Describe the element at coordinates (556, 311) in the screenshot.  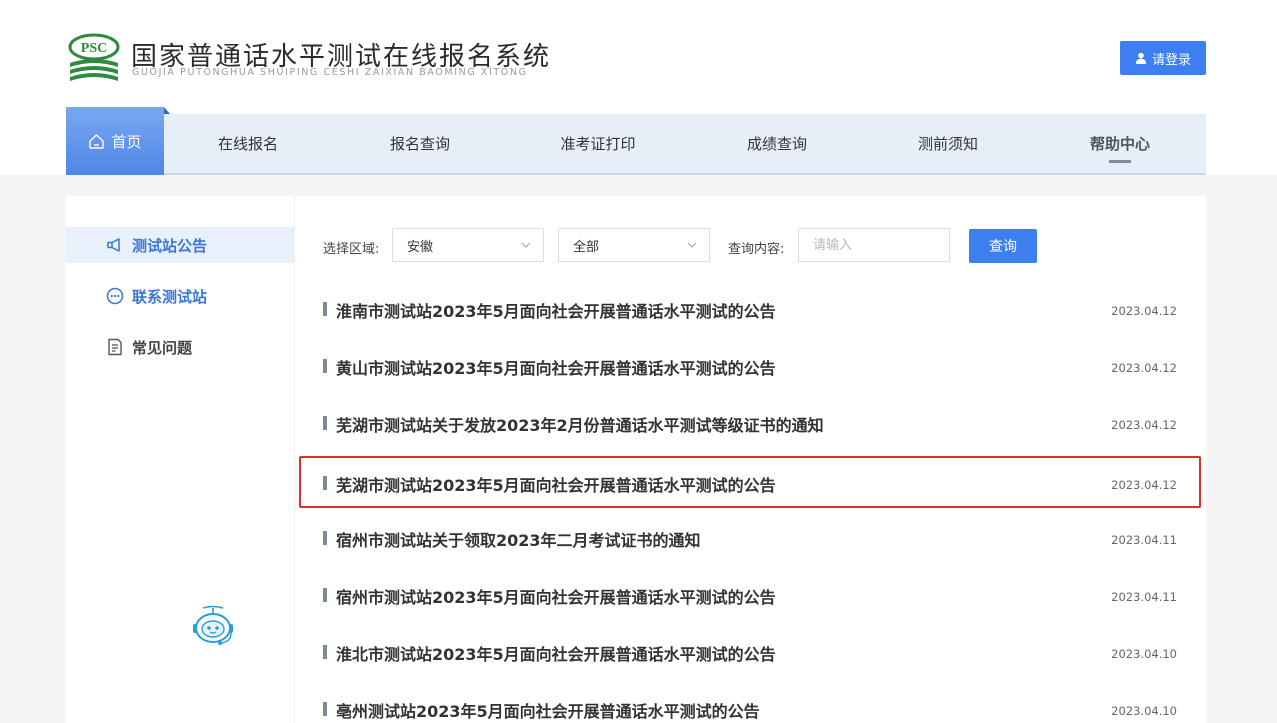
I see `announcement-title: 淮南市测试站2023年5月面向社会开展普通话水平测试的公告` at that location.